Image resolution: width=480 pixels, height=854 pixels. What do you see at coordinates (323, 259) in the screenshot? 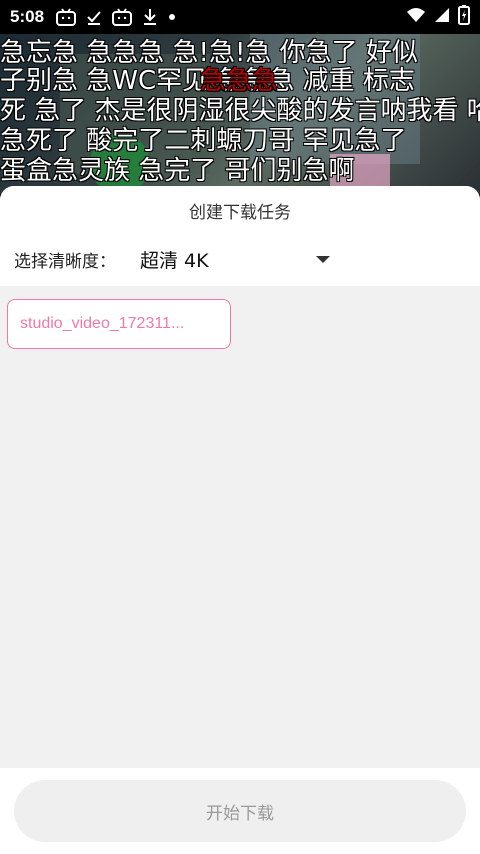
I see `dropdown-arrow-icon` at bounding box center [323, 259].